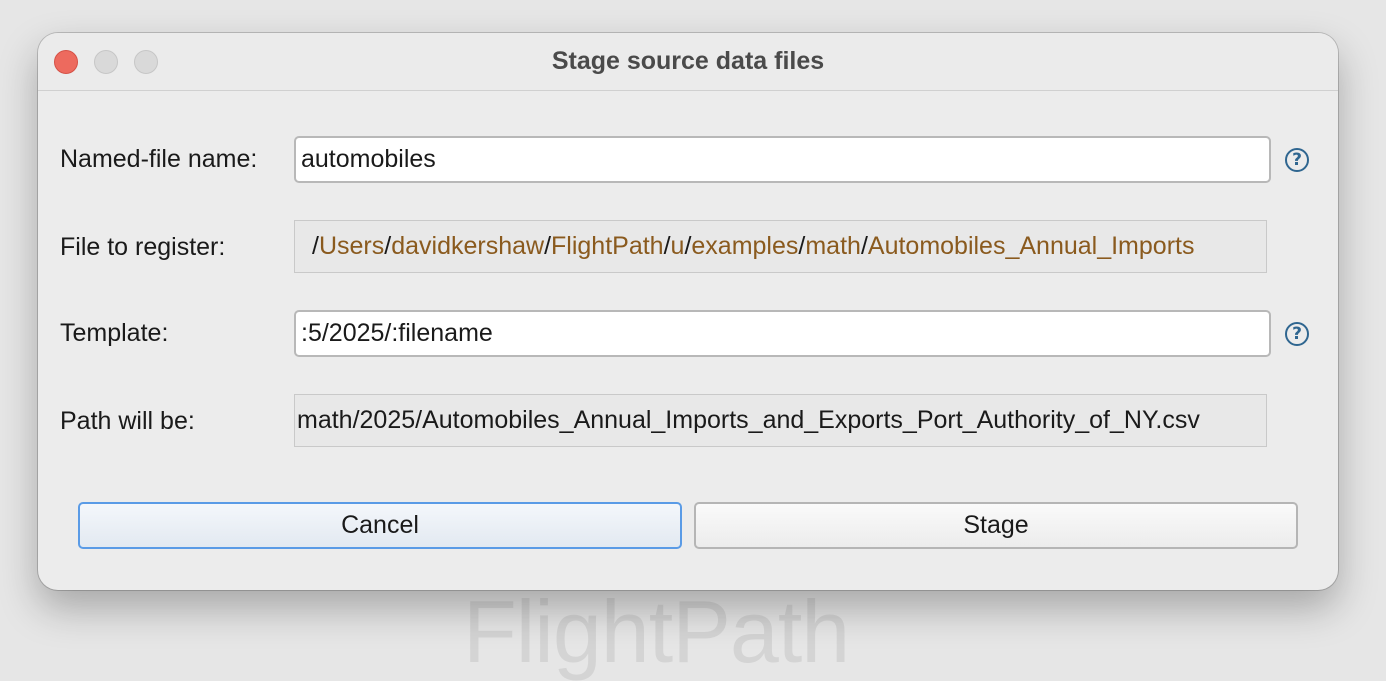  Describe the element at coordinates (744, 246) in the screenshot. I see `path-segment-examples: examples` at that location.